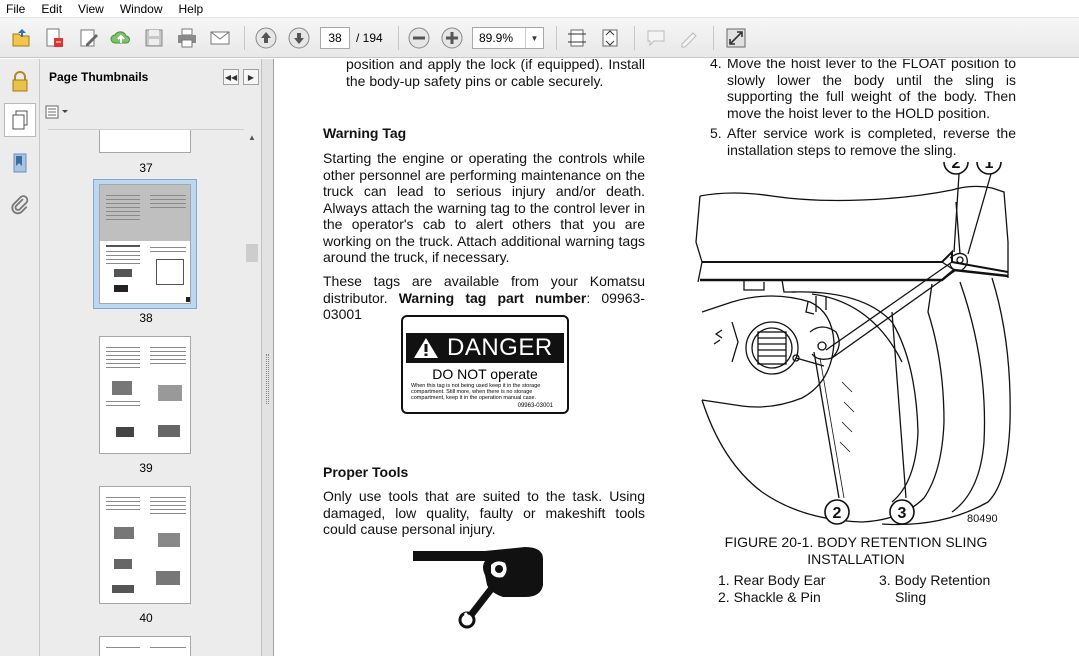 The image size is (1079, 656). What do you see at coordinates (902, 513) in the screenshot?
I see `callout-3: 3` at bounding box center [902, 513].